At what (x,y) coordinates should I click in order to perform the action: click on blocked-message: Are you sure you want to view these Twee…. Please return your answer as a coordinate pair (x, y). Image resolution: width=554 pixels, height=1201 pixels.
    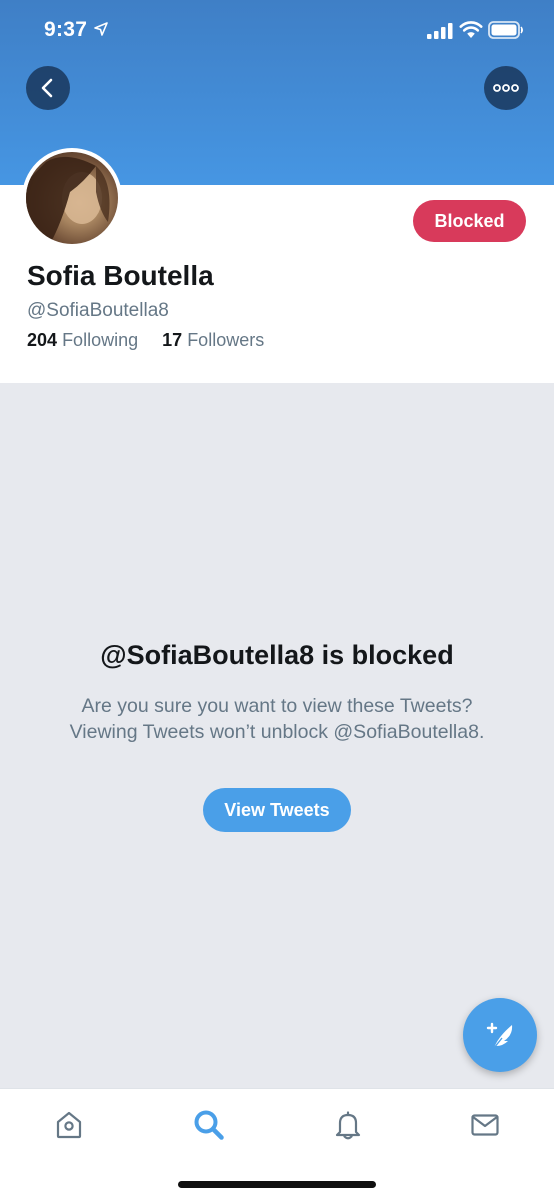
    Looking at the image, I should click on (277, 719).